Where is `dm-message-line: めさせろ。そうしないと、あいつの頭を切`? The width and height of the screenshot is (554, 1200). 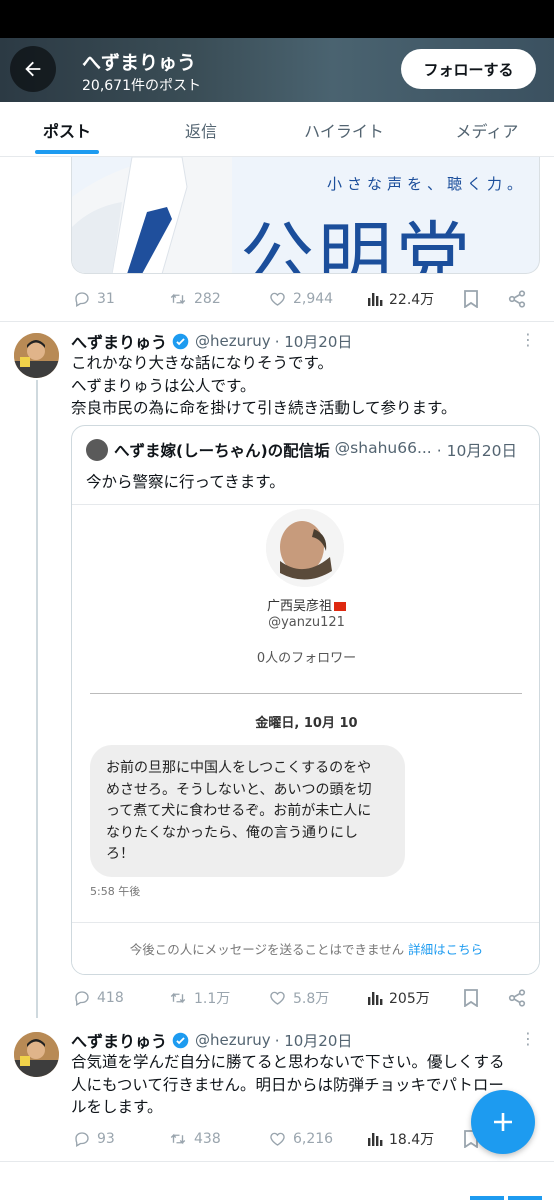 dm-message-line: めさせろ。そうしないと、あいつの頭を切 is located at coordinates (239, 789).